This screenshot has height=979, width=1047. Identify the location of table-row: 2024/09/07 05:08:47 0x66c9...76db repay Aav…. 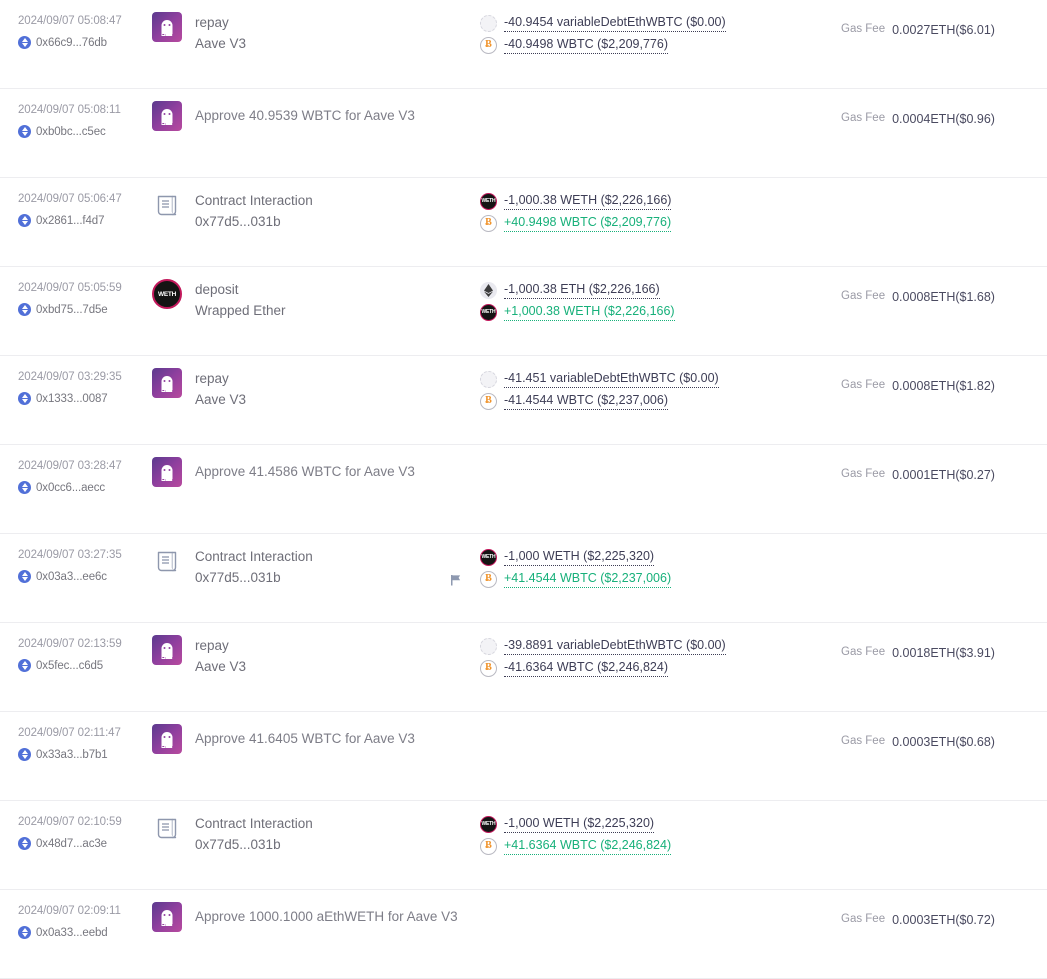
(523, 44).